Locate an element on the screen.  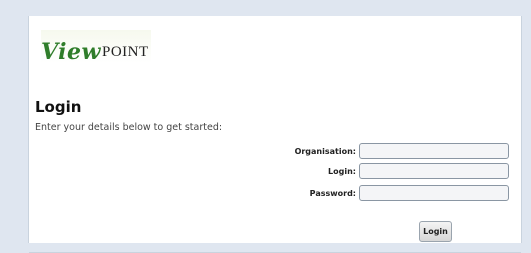
password-label: Password: is located at coordinates (332, 193).